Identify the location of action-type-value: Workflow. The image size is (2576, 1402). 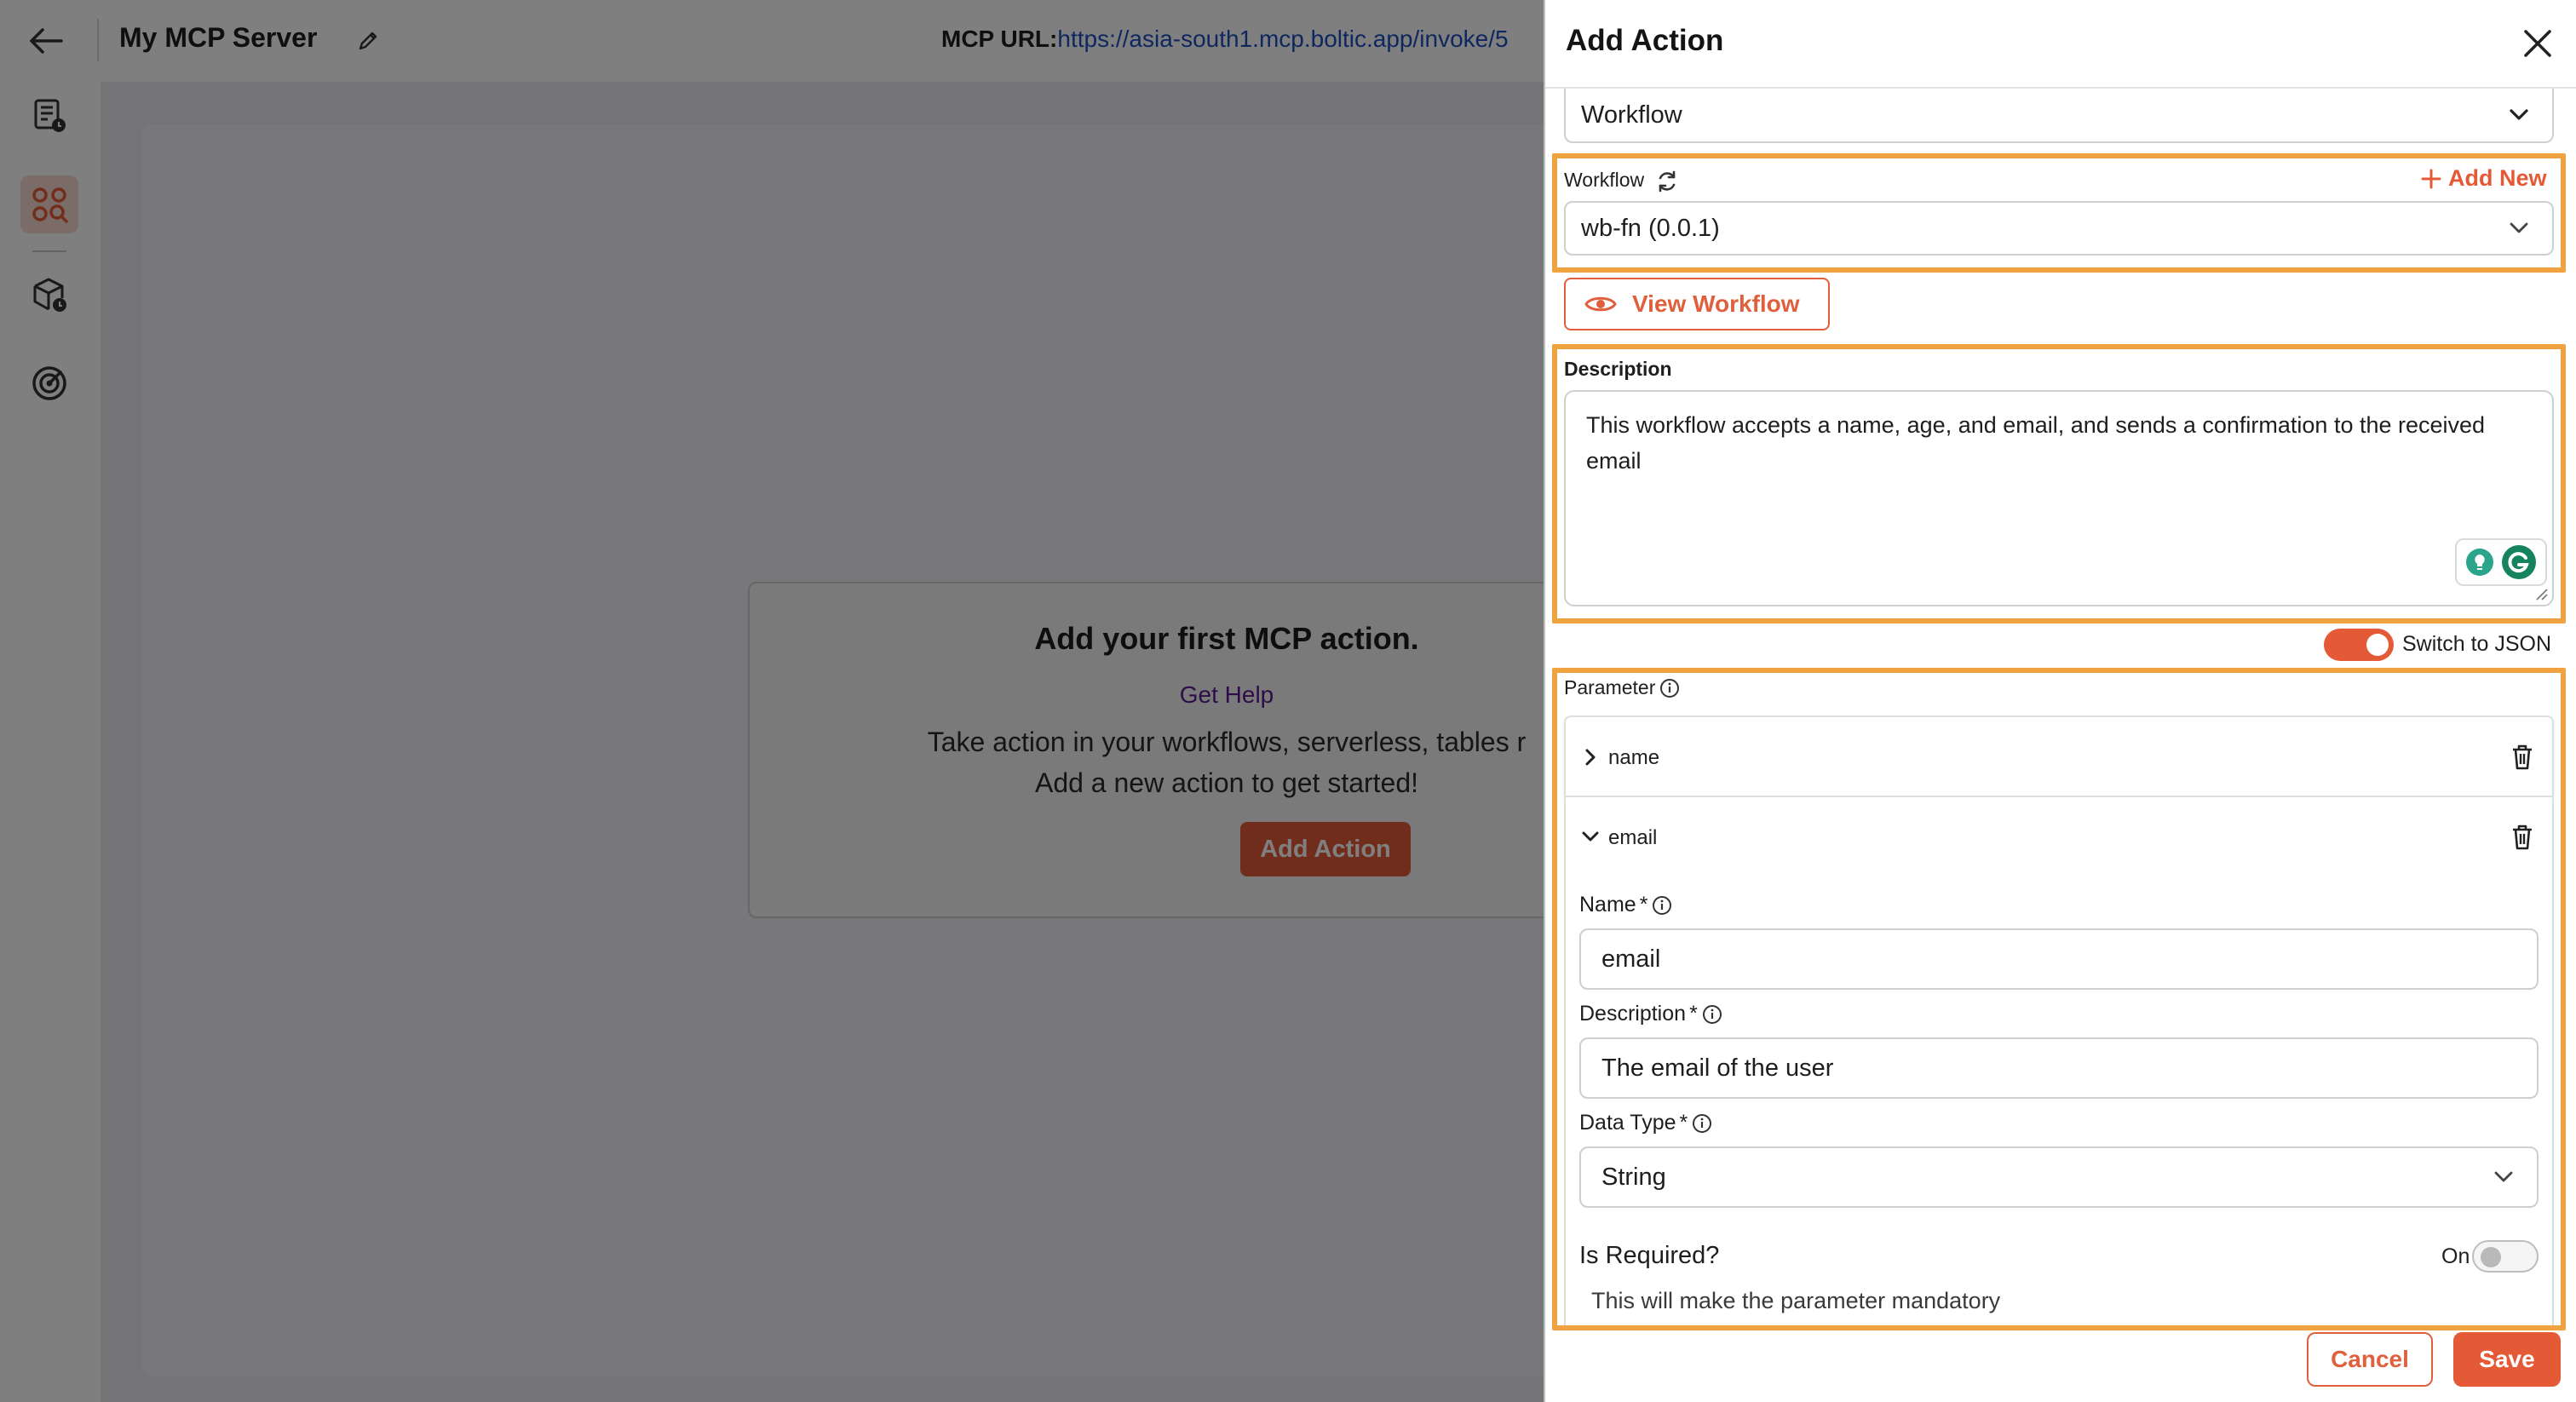
(1632, 115).